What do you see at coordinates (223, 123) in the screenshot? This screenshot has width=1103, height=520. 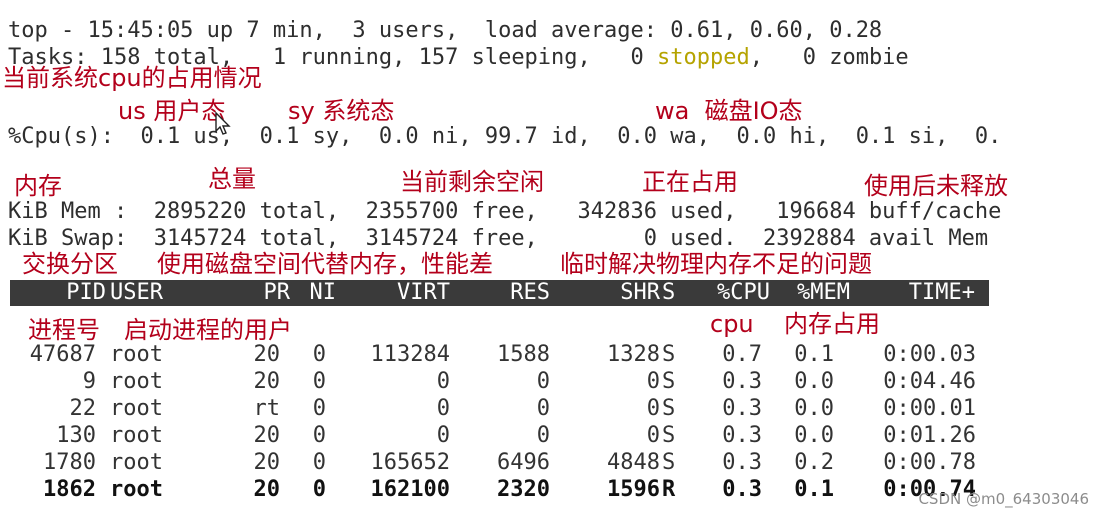 I see `mouse-cursor-icon` at bounding box center [223, 123].